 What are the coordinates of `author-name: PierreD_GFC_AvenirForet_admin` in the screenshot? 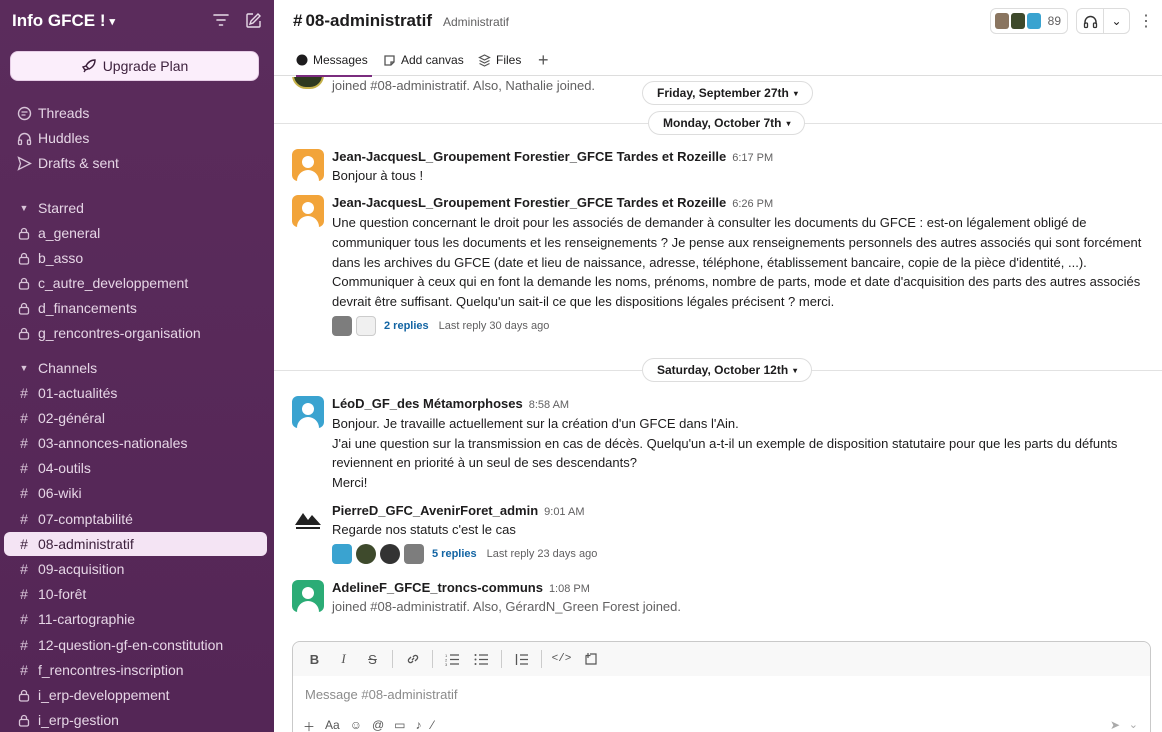 It's located at (435, 510).